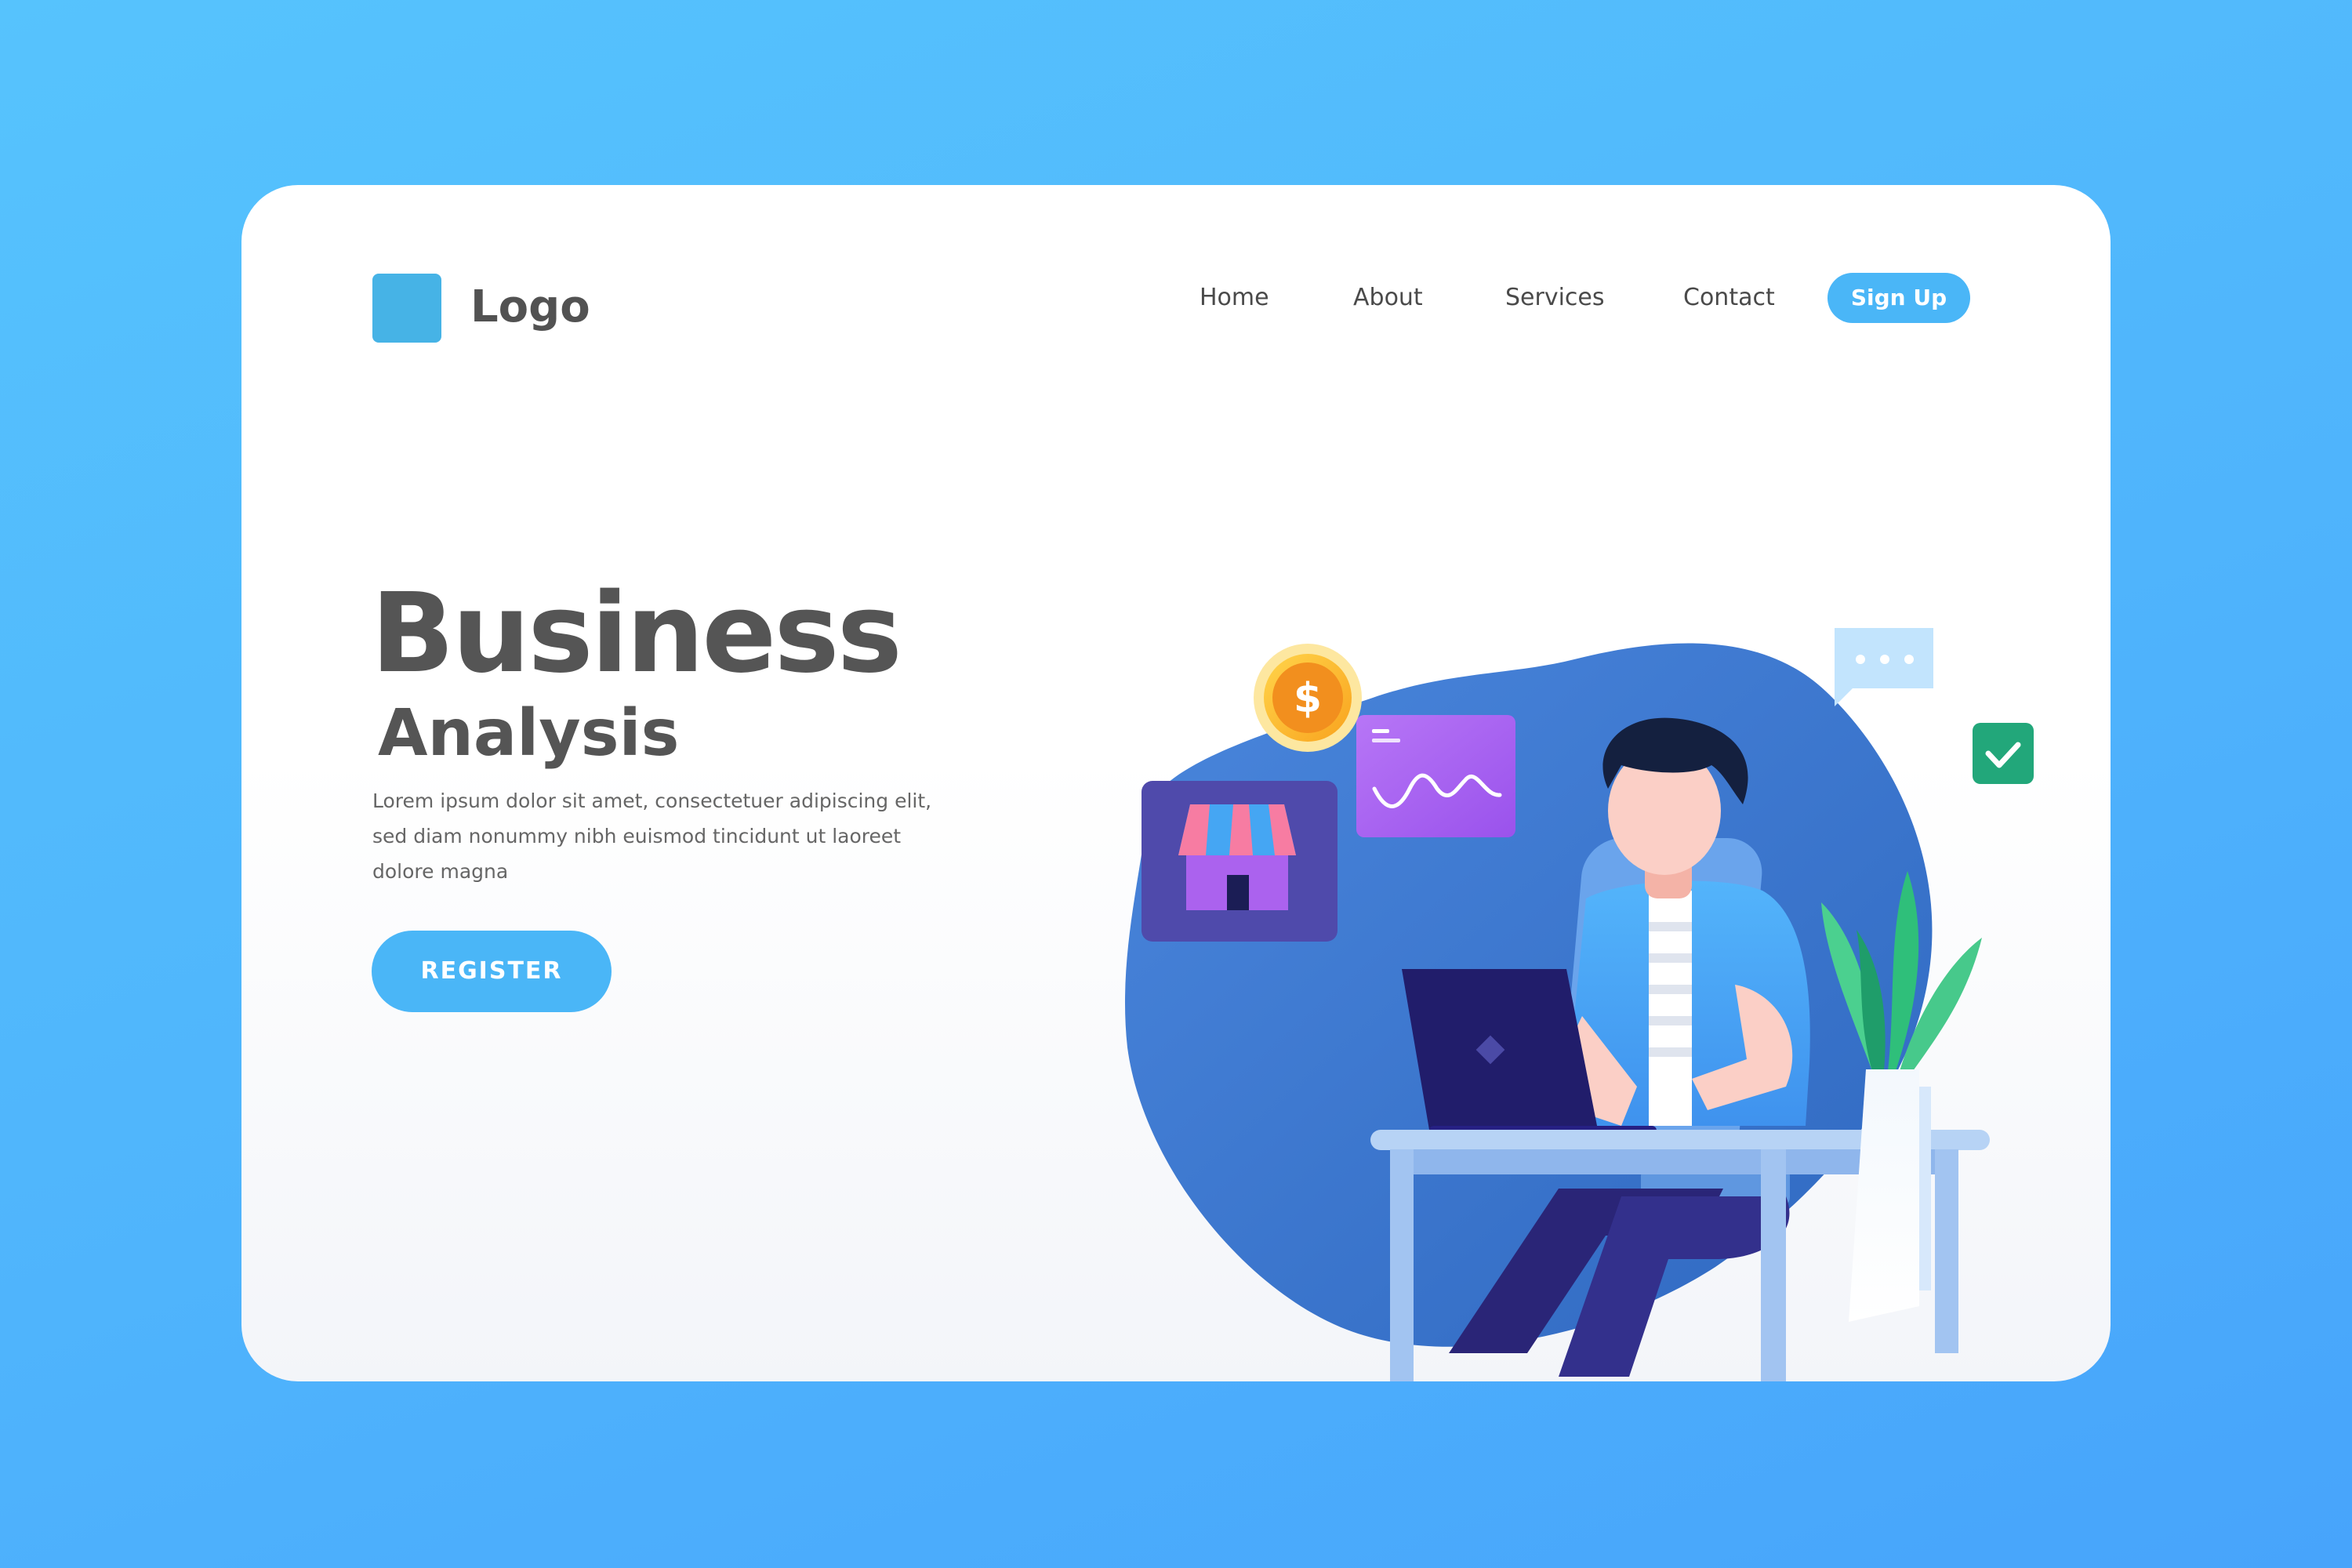 Image resolution: width=2352 pixels, height=1568 pixels. What do you see at coordinates (1388, 298) in the screenshot?
I see `nav-about: About` at bounding box center [1388, 298].